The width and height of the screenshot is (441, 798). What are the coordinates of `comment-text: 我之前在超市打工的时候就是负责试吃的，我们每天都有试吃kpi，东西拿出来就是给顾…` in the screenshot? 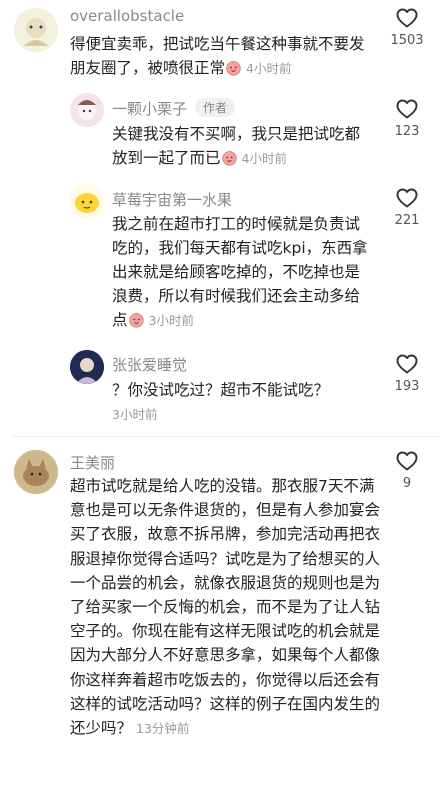 It's located at (240, 272).